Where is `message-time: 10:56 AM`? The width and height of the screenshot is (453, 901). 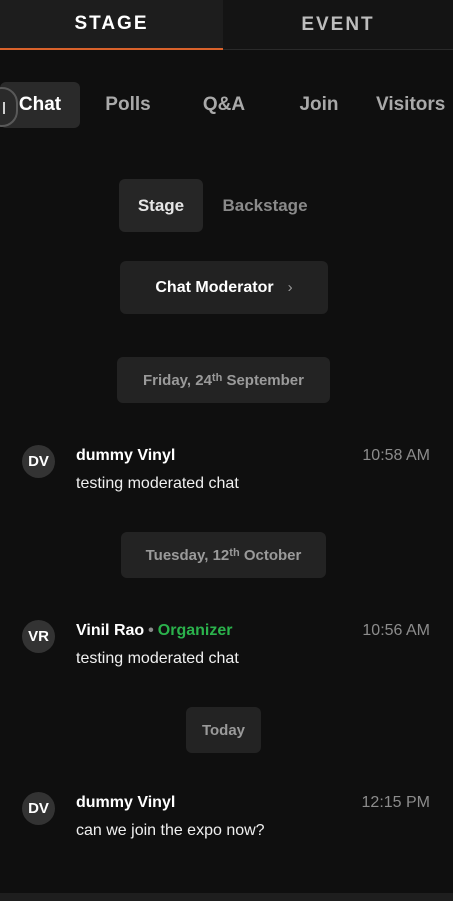 message-time: 10:56 AM is located at coordinates (396, 630).